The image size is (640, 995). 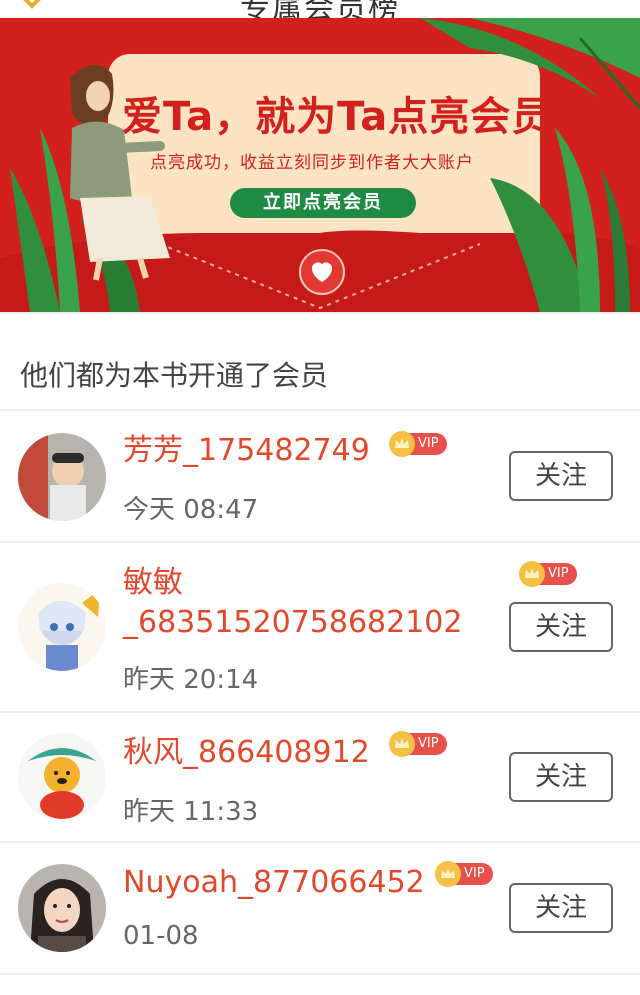 What do you see at coordinates (312, 163) in the screenshot?
I see `banner-subline: 点亮成功，收益立刻同步到作者大大账户` at bounding box center [312, 163].